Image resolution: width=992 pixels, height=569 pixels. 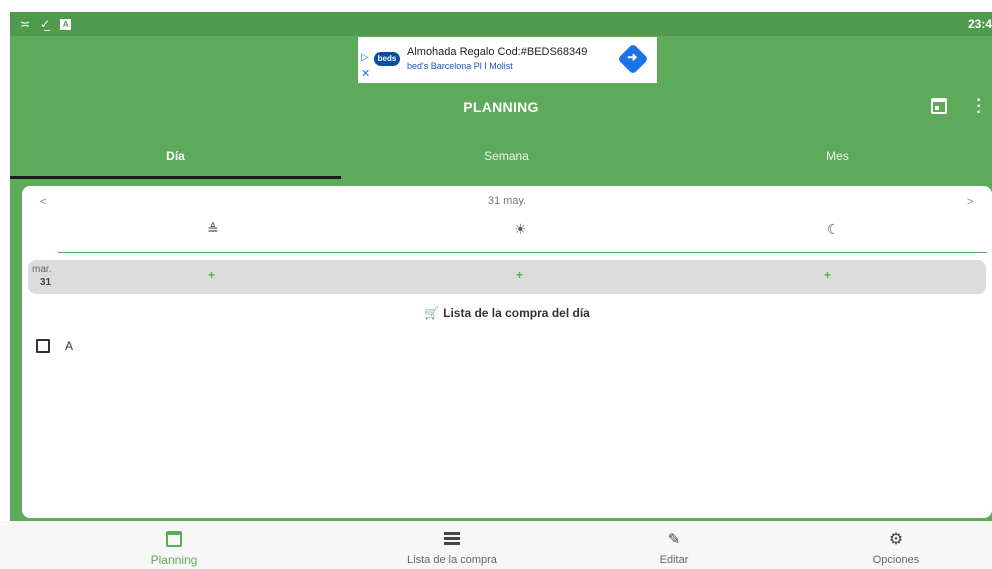 I want to click on add-breakfast-button: +, so click(x=211, y=275).